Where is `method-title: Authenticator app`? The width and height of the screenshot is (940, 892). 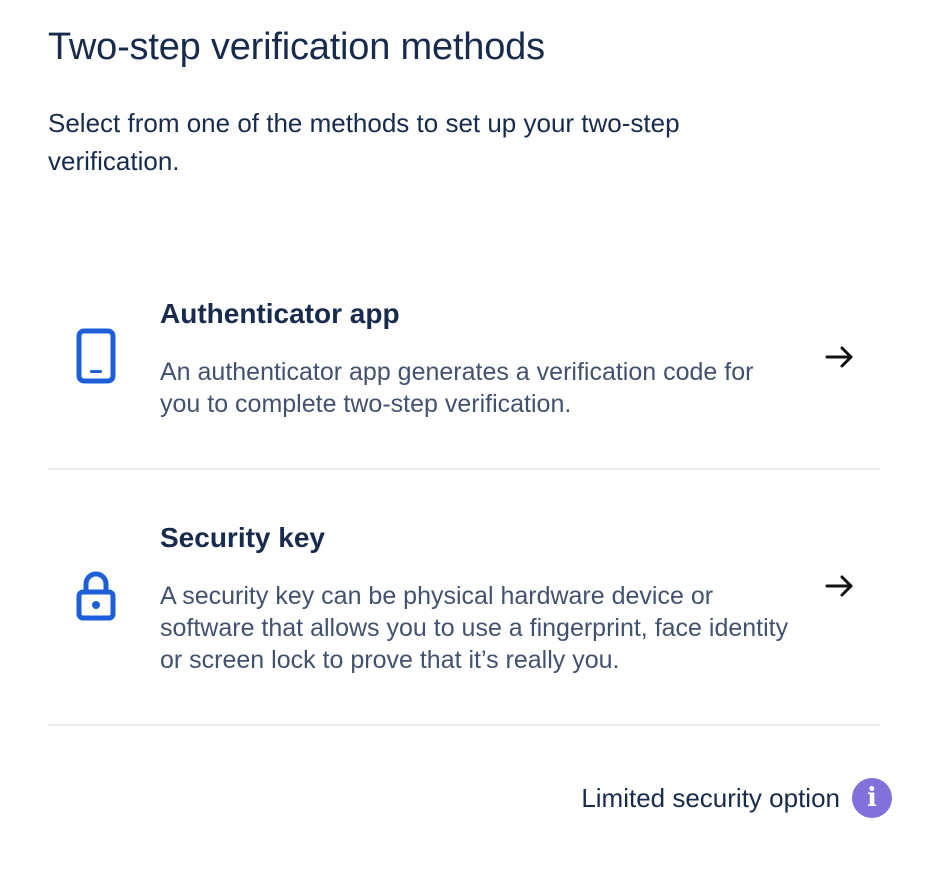
method-title: Authenticator app is located at coordinates (280, 313).